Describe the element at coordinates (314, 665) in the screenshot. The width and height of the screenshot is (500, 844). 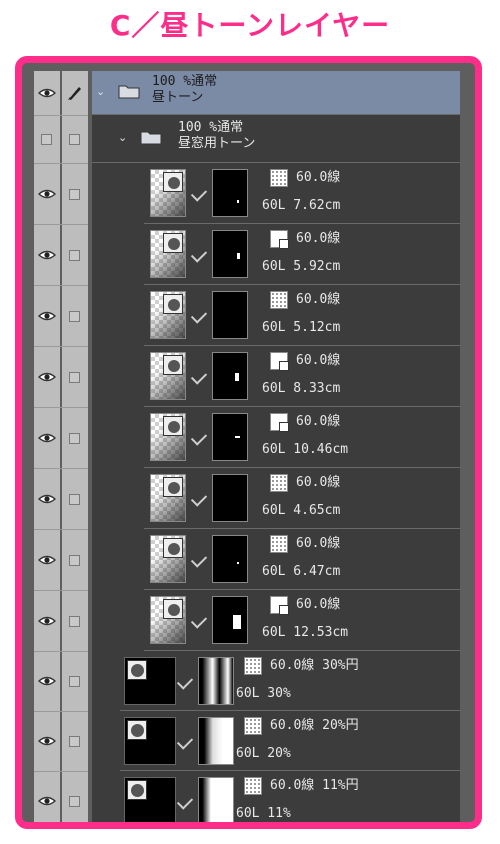
I see `tone-setting: 60.0線 30%円` at that location.